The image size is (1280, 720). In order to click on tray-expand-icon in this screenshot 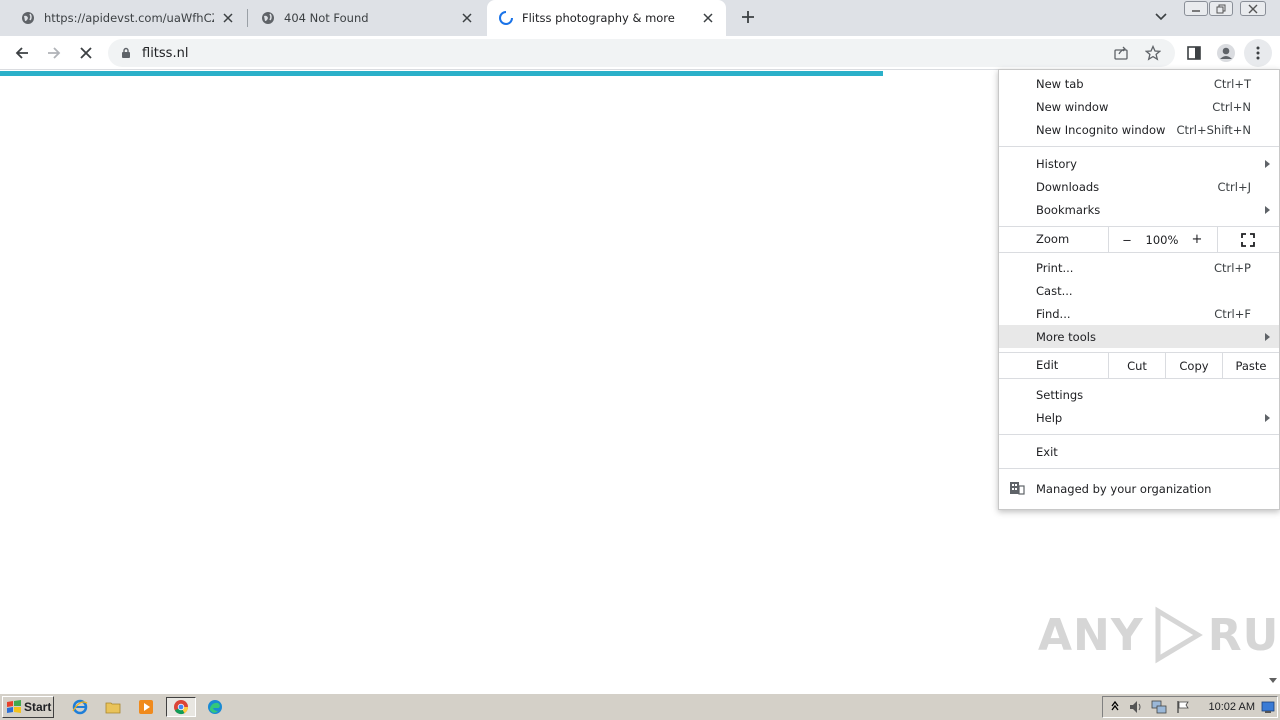, I will do `click(1115, 707)`.